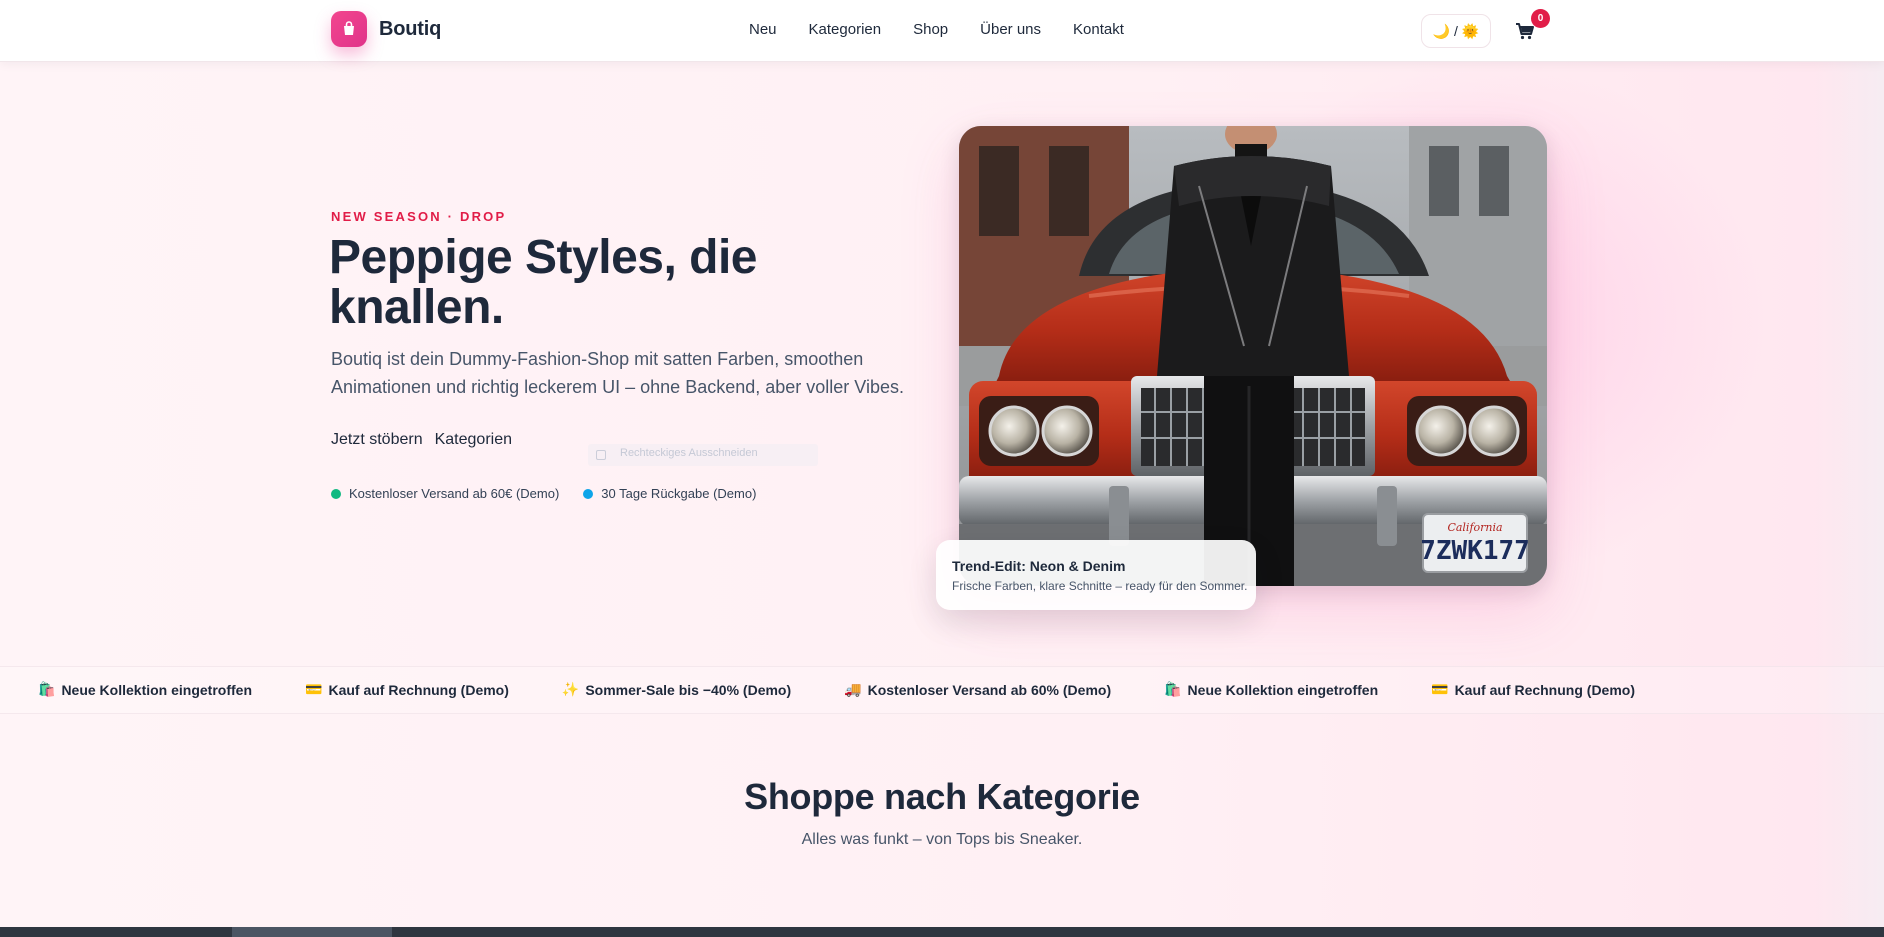 The height and width of the screenshot is (937, 1884). I want to click on brand-name: Boutiq, so click(410, 28).